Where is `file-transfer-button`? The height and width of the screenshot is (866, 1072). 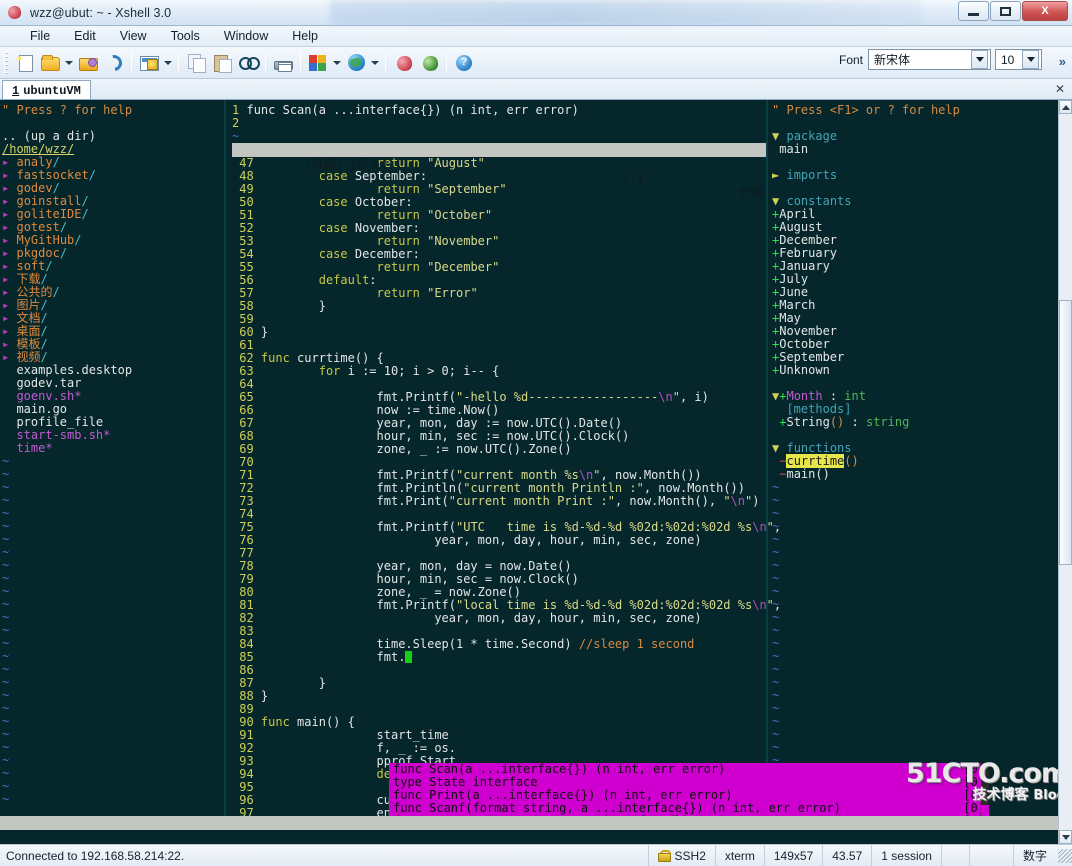 file-transfer-button is located at coordinates (318, 63).